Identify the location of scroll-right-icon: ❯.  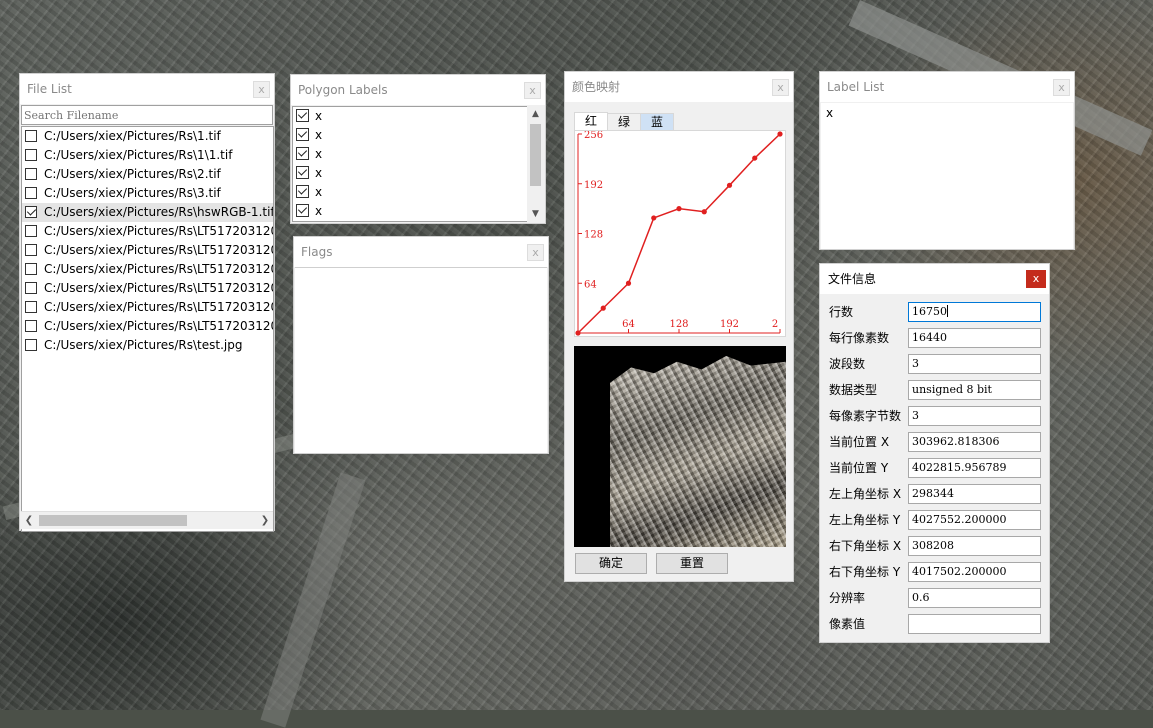
(265, 520).